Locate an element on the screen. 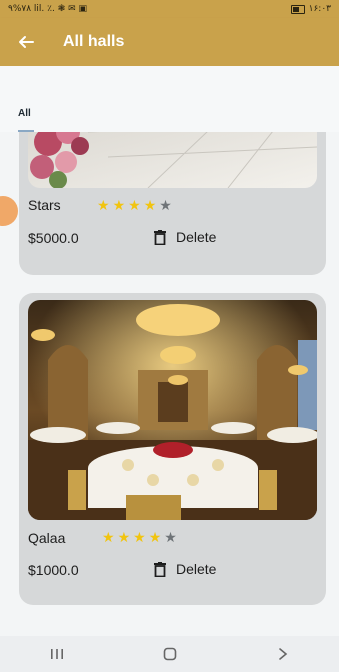 Image resolution: width=339 pixels, height=672 pixels. marble-floor-image is located at coordinates (172, 160).